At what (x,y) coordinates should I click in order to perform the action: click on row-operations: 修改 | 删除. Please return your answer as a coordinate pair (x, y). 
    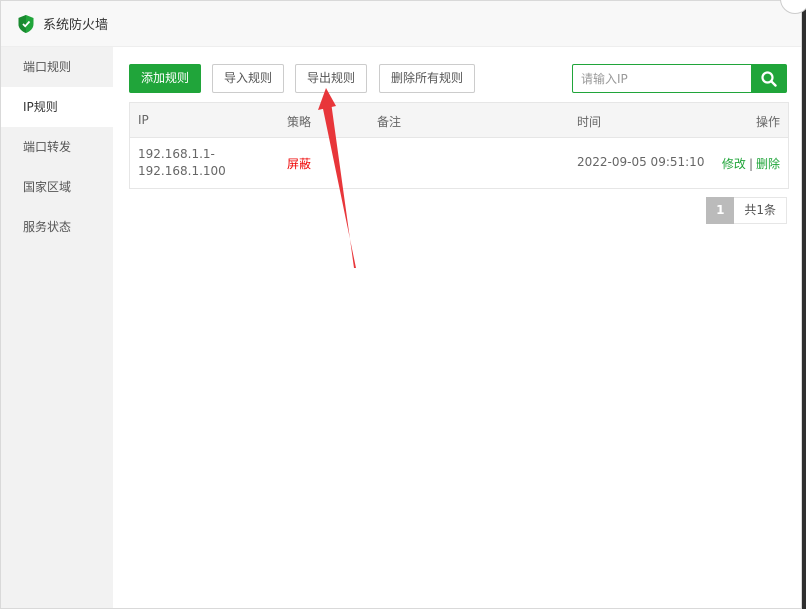
    Looking at the image, I should click on (751, 163).